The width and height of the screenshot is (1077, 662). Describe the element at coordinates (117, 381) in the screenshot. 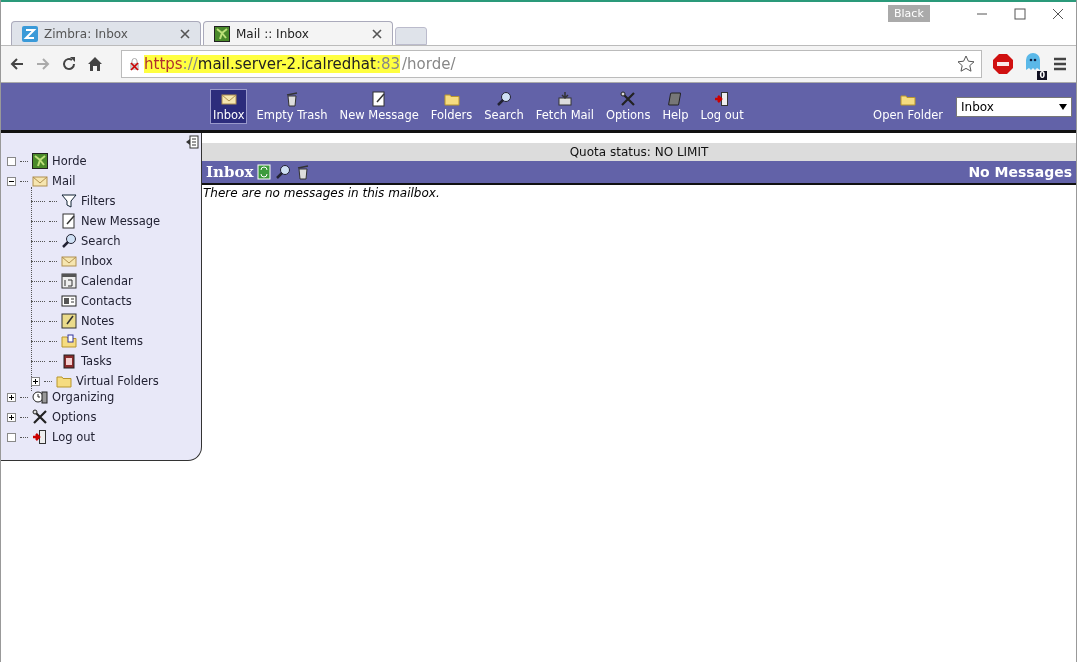

I see `sidebar-item: Virtual Folders` at that location.